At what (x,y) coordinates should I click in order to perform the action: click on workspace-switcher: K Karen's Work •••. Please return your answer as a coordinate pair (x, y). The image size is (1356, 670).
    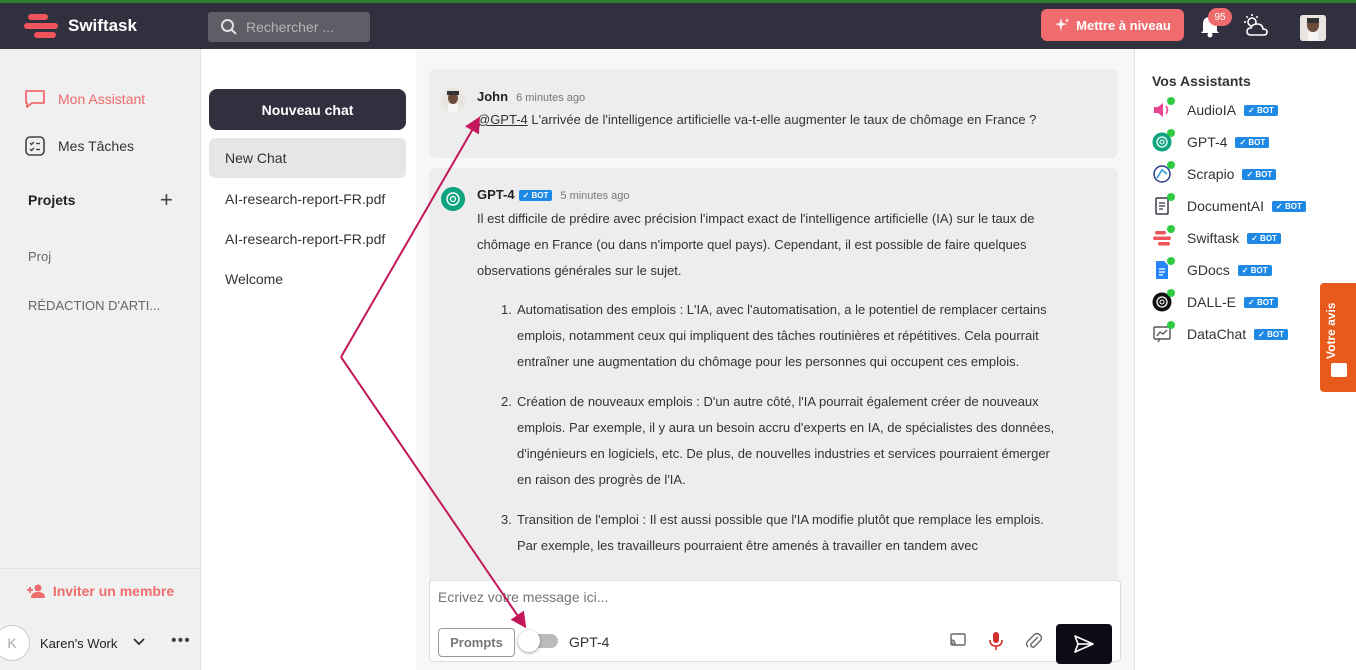
    Looking at the image, I should click on (100, 645).